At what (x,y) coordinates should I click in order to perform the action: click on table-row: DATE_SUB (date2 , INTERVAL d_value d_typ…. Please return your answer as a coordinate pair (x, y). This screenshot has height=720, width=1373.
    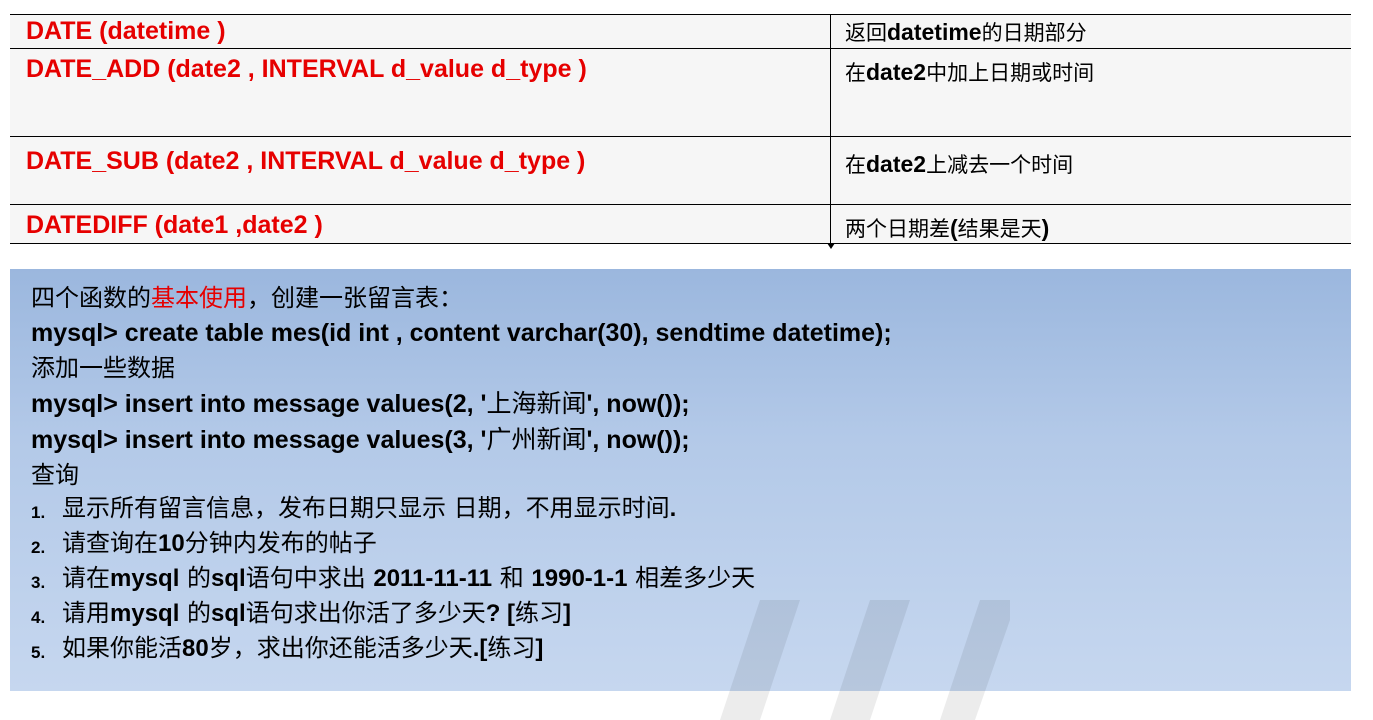
    Looking at the image, I should click on (680, 171).